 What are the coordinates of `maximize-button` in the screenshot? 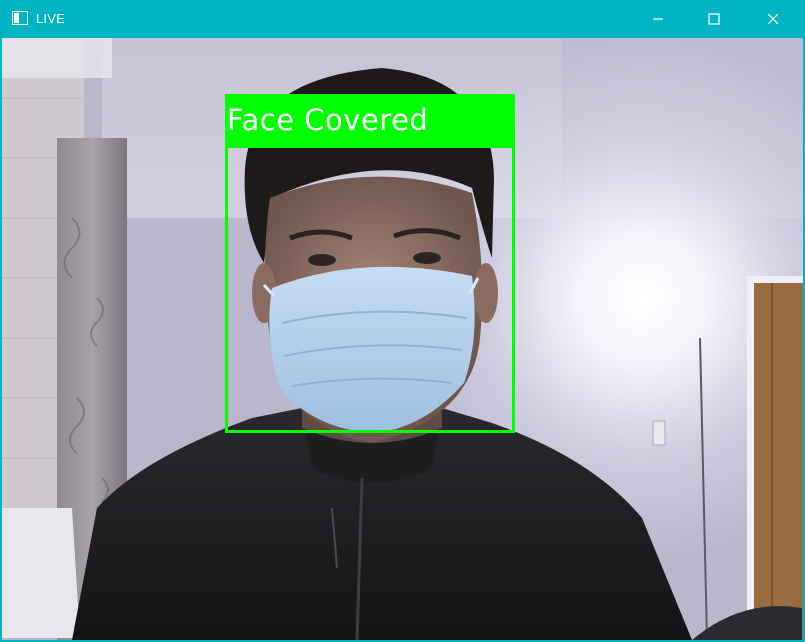 It's located at (714, 19).